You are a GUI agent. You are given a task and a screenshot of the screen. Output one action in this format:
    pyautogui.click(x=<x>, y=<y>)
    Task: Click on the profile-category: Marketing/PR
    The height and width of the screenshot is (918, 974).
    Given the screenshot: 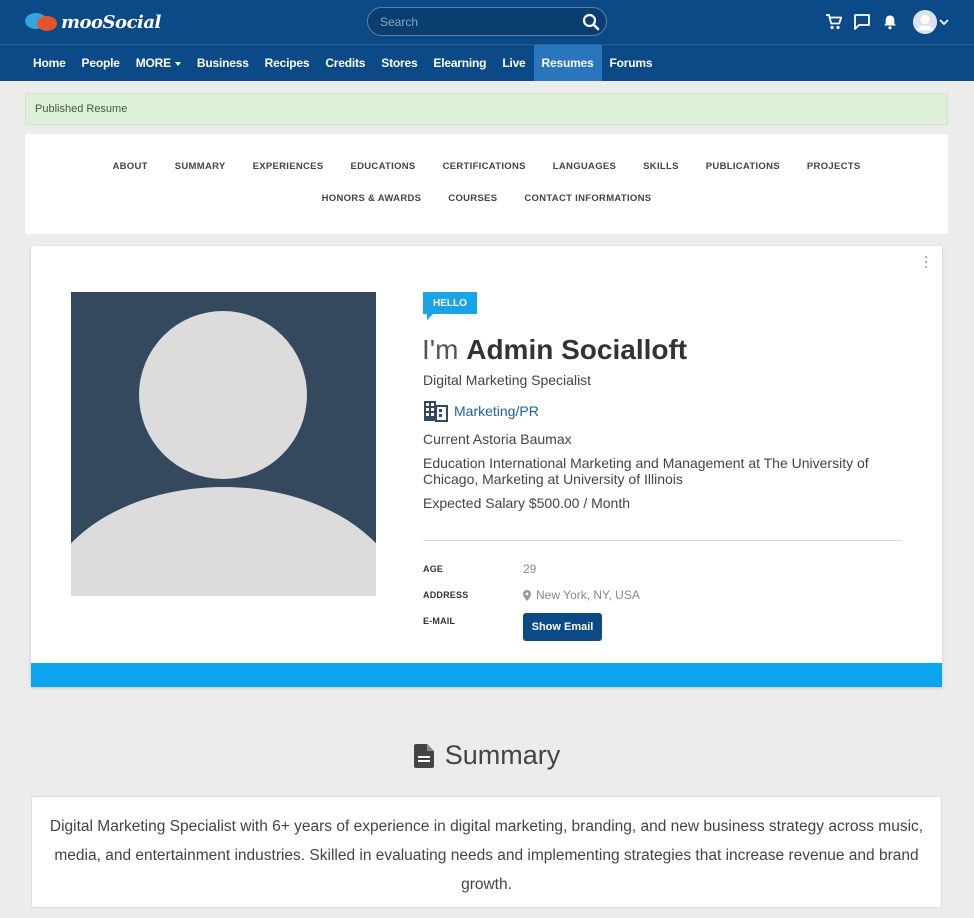 What is the action you would take?
    pyautogui.click(x=481, y=411)
    